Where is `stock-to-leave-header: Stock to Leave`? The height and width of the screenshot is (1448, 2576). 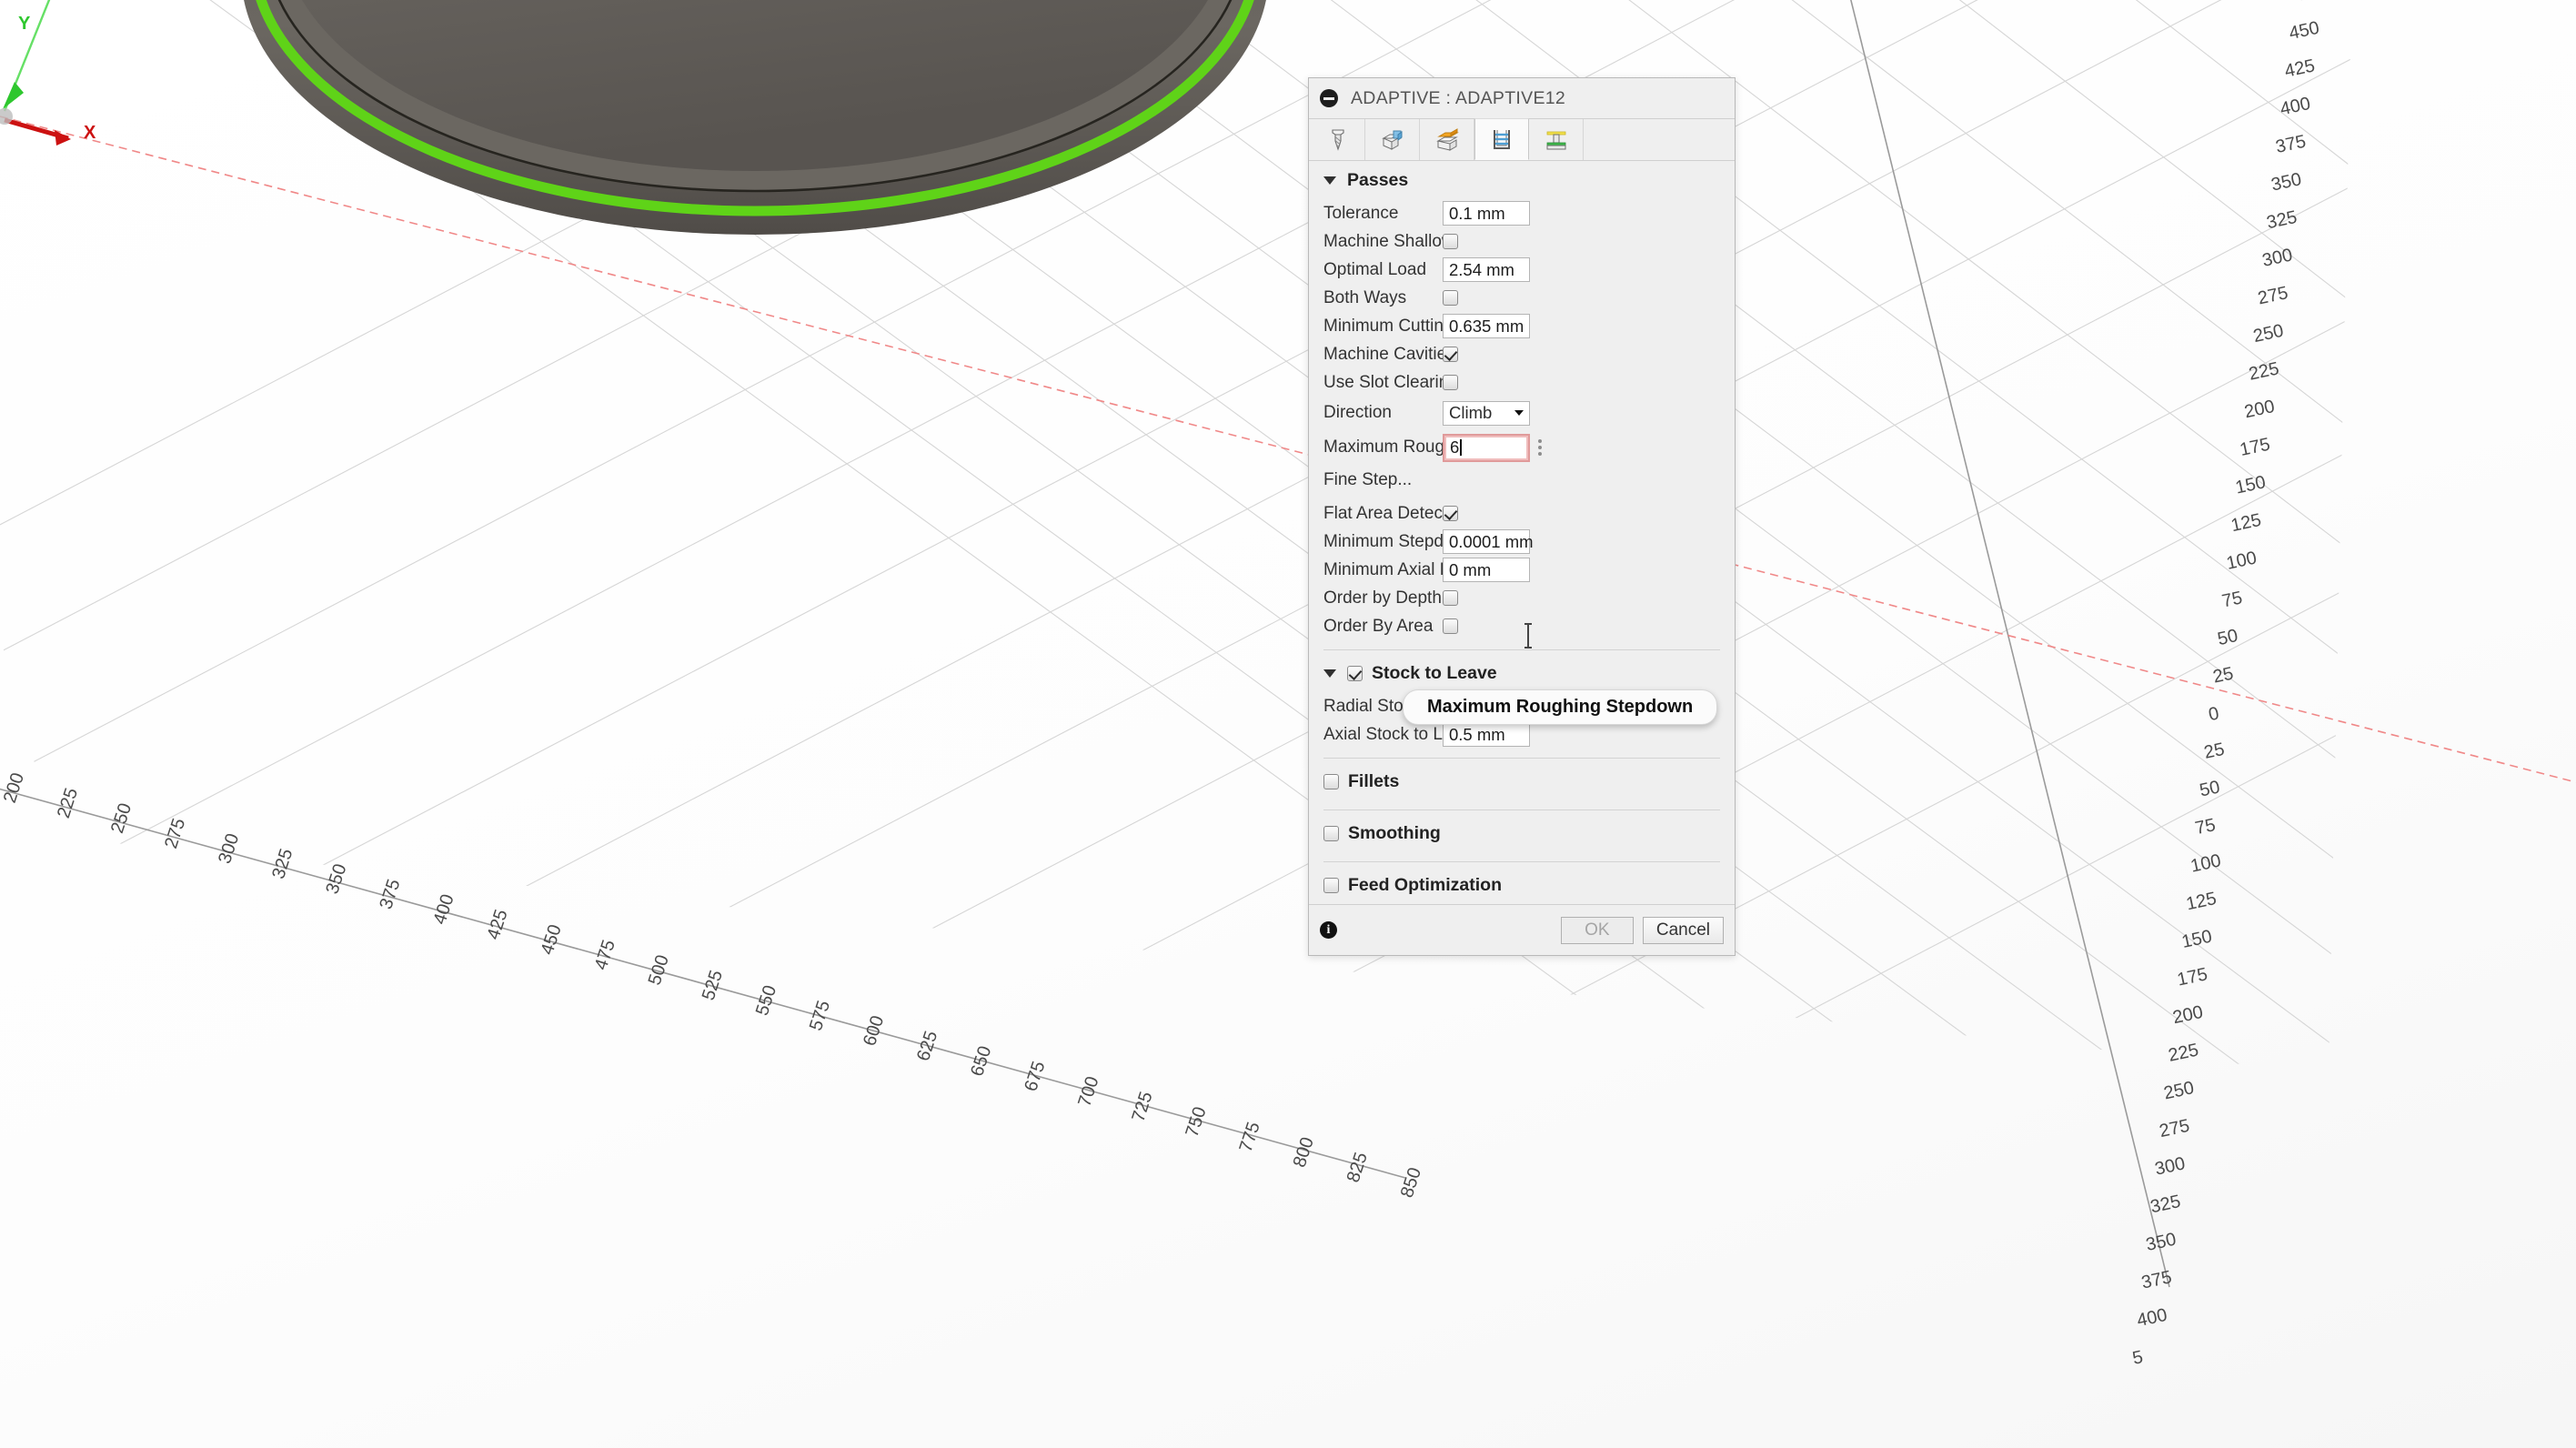 stock-to-leave-header: Stock to Leave is located at coordinates (1522, 673).